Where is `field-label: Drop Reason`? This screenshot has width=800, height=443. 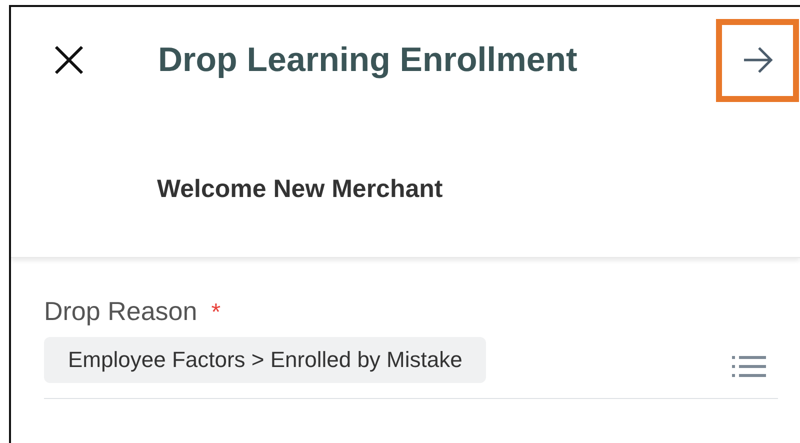
field-label: Drop Reason is located at coordinates (121, 311).